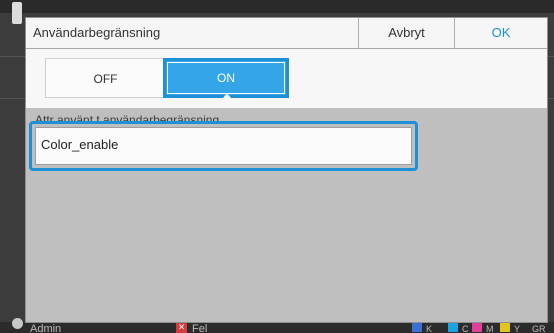  What do you see at coordinates (286, 33) in the screenshot?
I see `dialog-header: Användarbegränsning Avbryt OK` at bounding box center [286, 33].